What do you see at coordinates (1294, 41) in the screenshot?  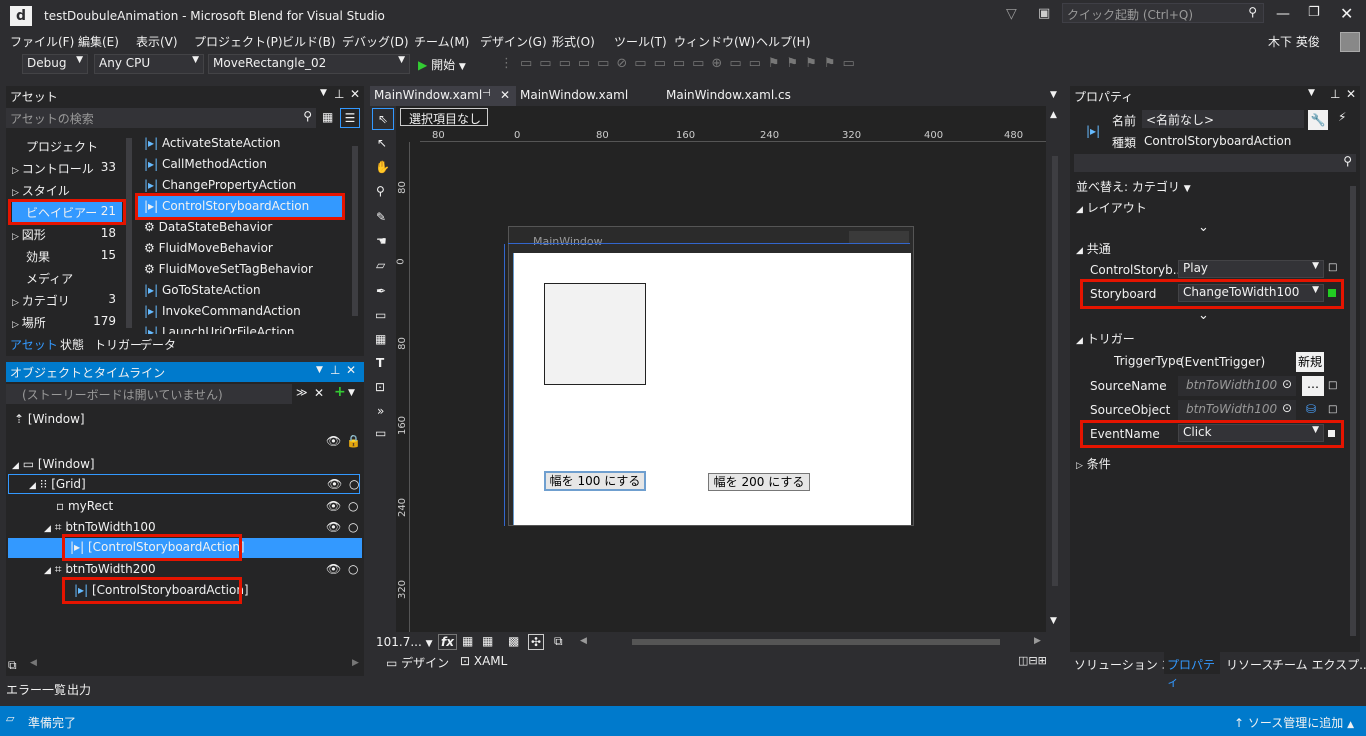 I see `user-name: 木下 英俊` at bounding box center [1294, 41].